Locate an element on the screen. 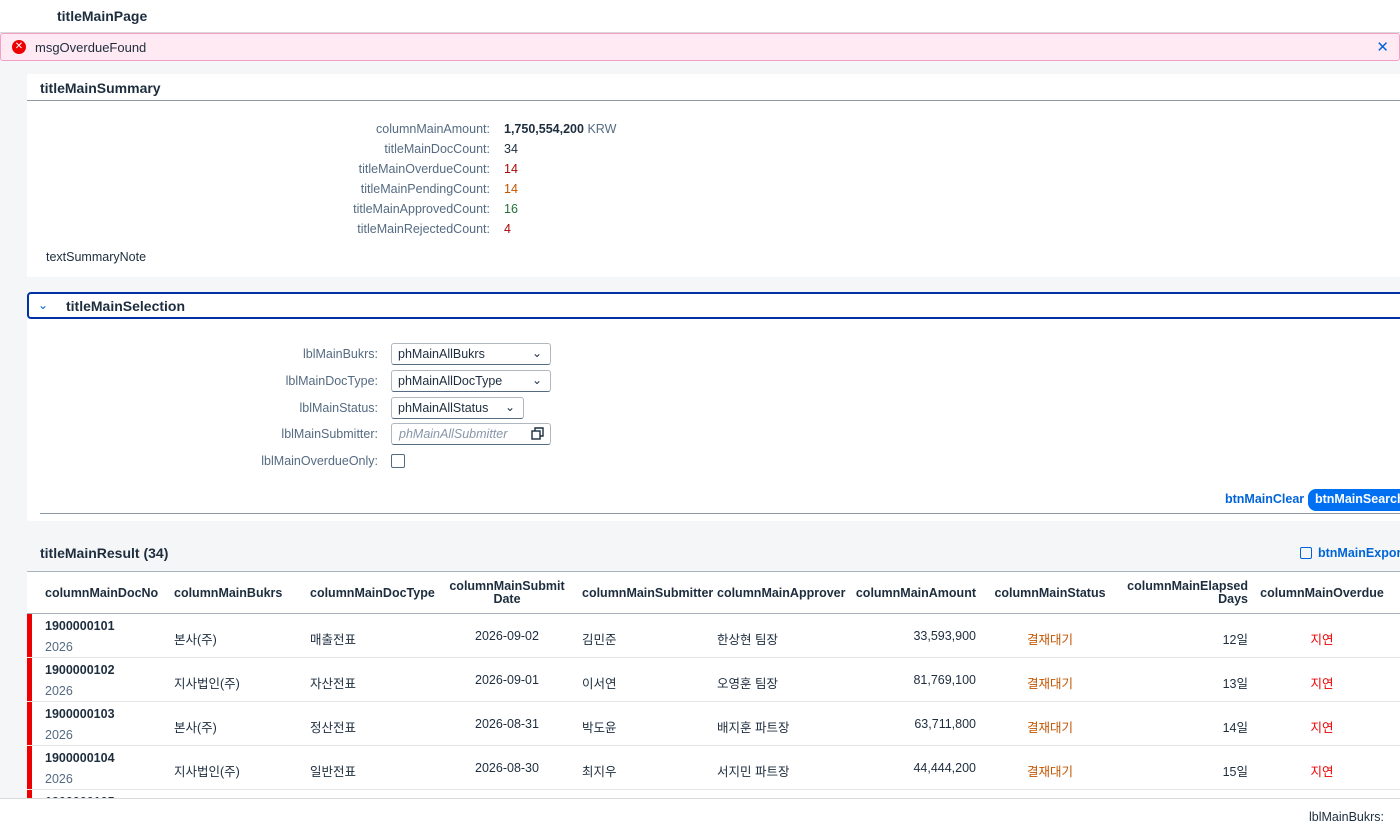 This screenshot has width=1400, height=833. doctype-select-value: phMainAllDocType is located at coordinates (450, 381).